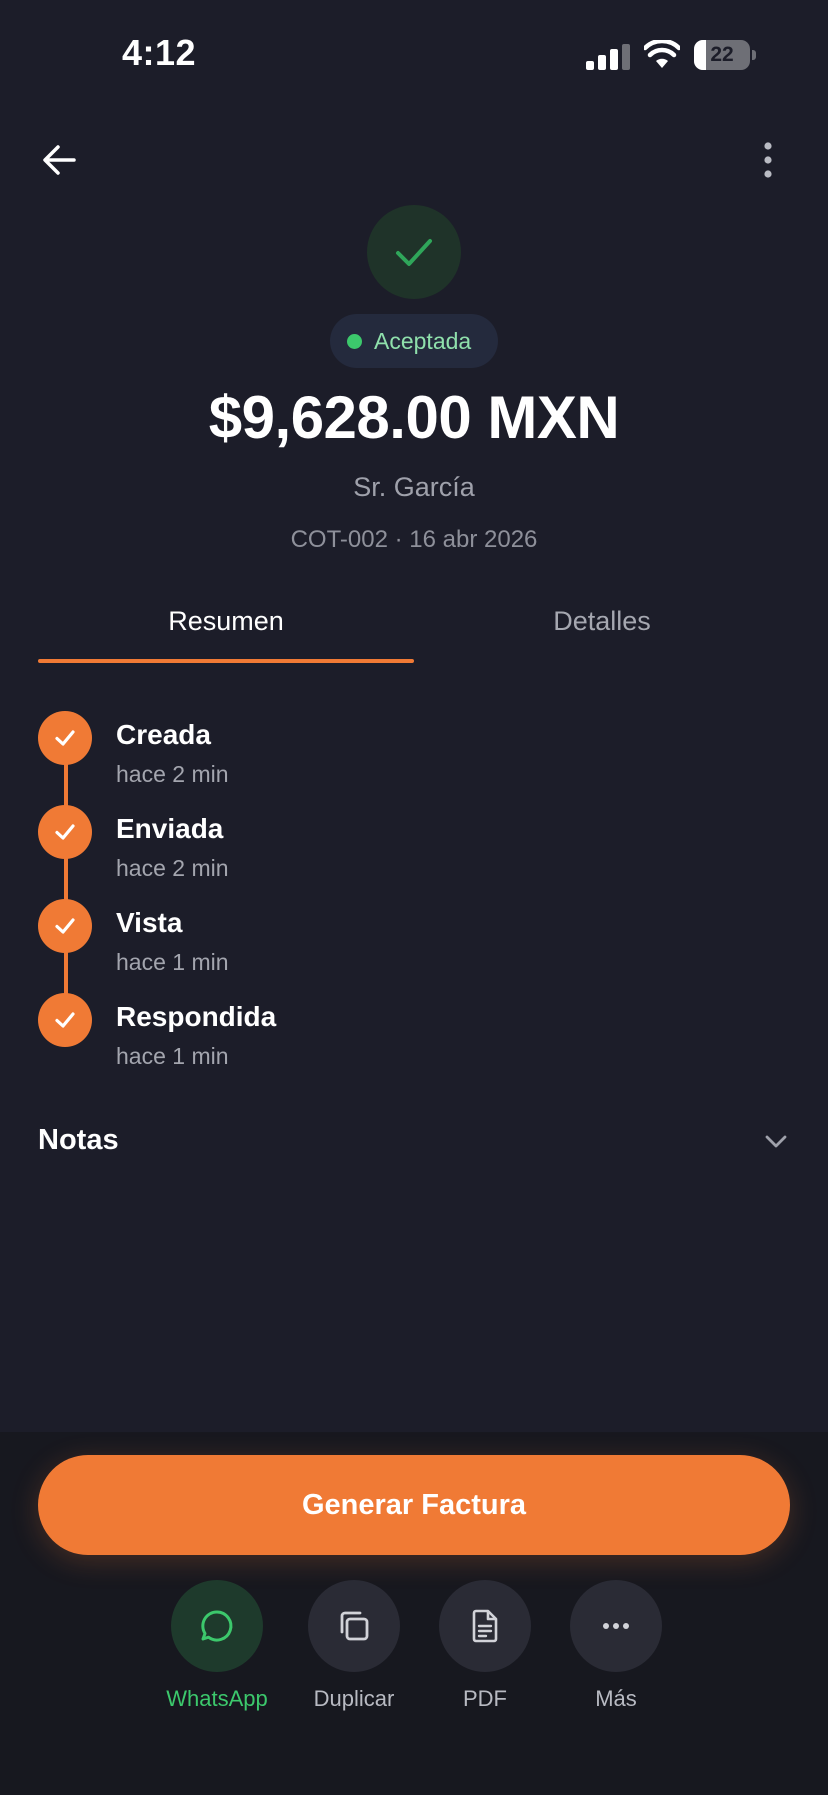 The height and width of the screenshot is (1795, 828). What do you see at coordinates (217, 1698) in the screenshot?
I see `action-label: WhatsApp` at bounding box center [217, 1698].